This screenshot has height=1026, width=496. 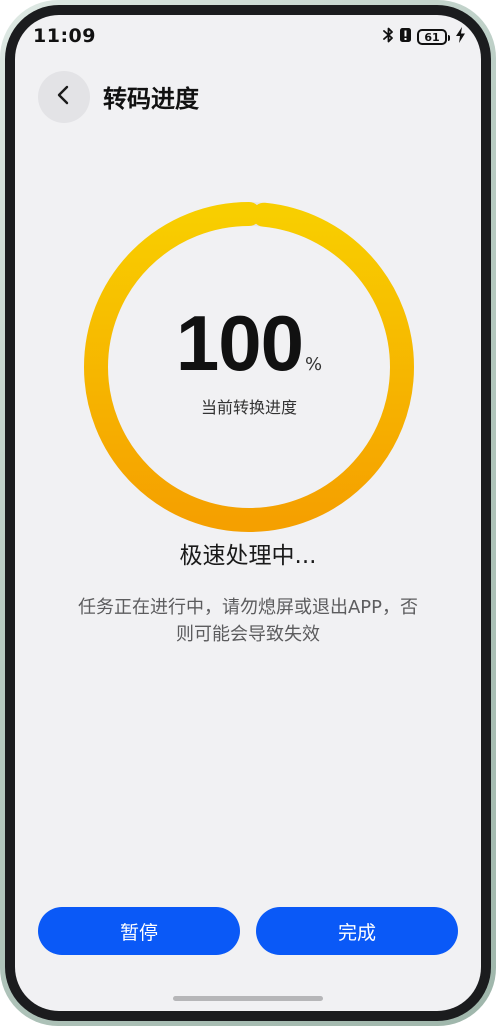 I want to click on progress-unit: %, so click(x=314, y=364).